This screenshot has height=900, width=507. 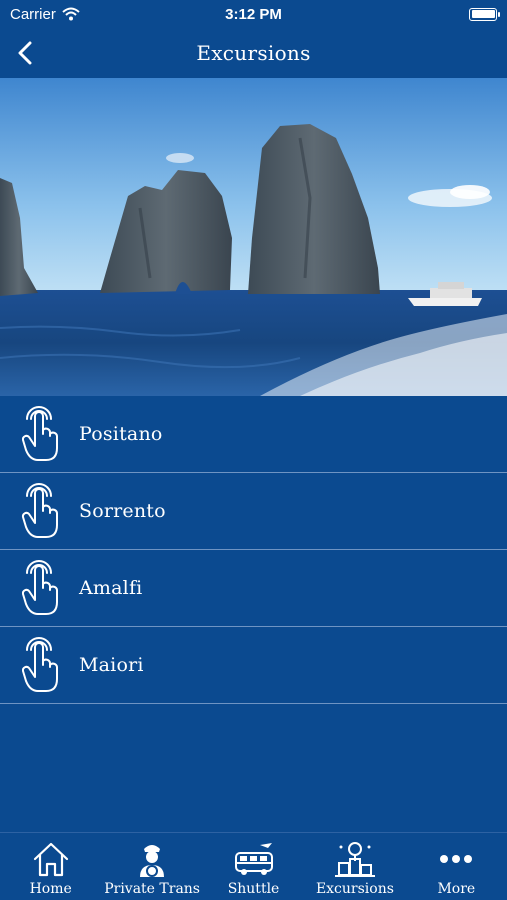 What do you see at coordinates (253, 434) in the screenshot?
I see `list-item-positano: Positano` at bounding box center [253, 434].